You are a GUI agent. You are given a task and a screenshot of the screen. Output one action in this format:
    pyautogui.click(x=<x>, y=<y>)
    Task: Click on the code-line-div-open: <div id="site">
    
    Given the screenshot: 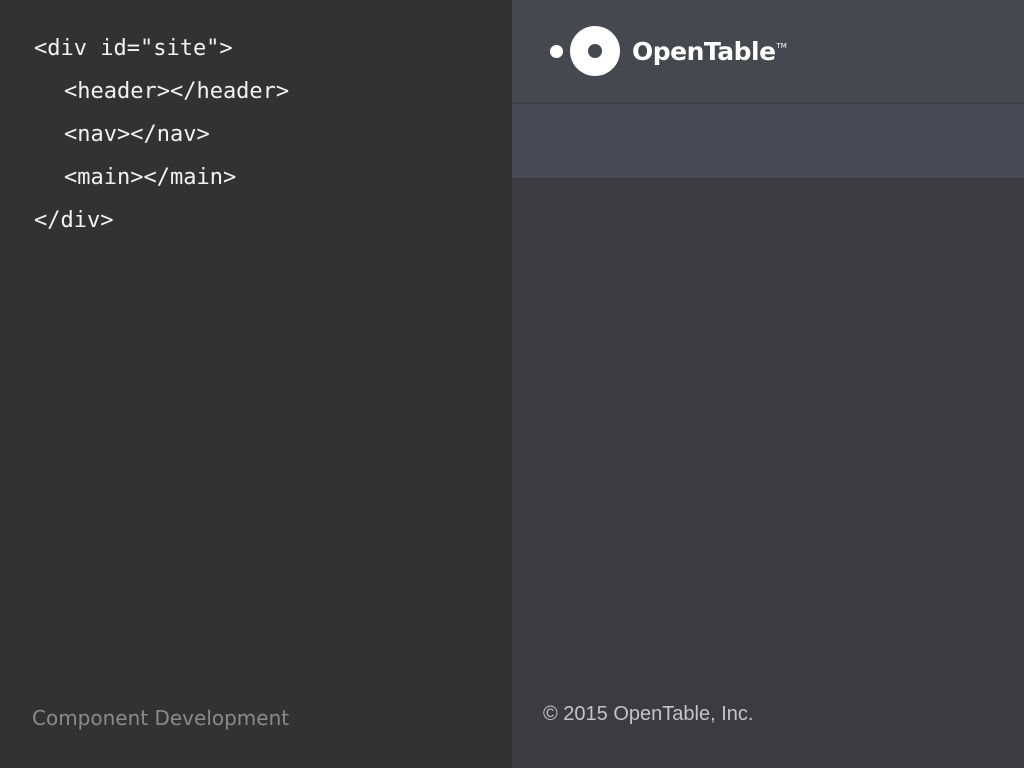 What is the action you would take?
    pyautogui.click(x=133, y=48)
    